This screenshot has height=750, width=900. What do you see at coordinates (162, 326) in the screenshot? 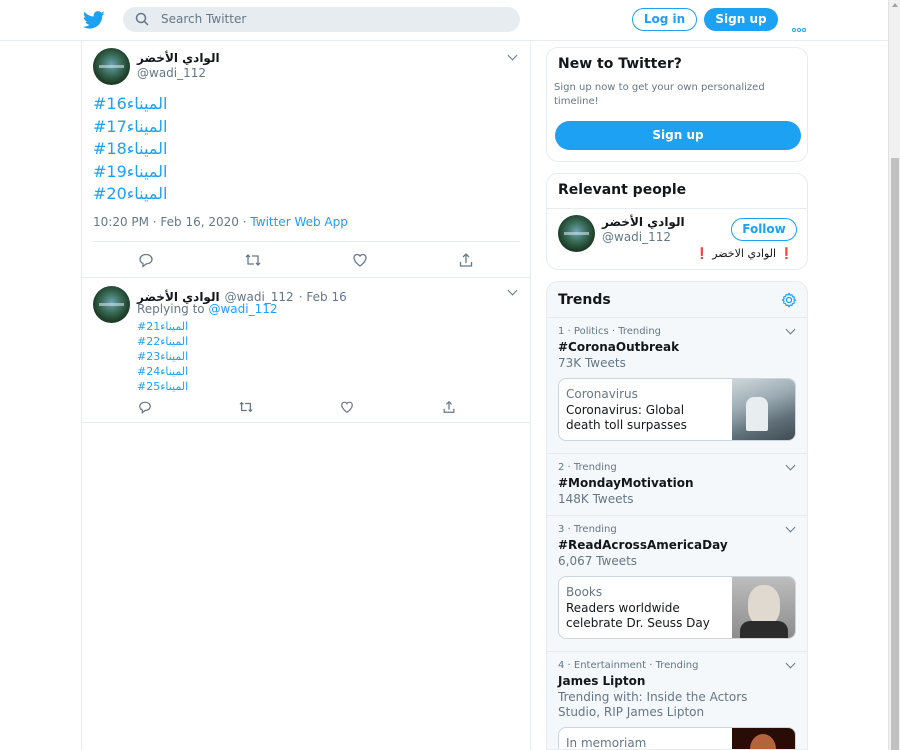
I see `hashtag-link: #الميناء21` at bounding box center [162, 326].